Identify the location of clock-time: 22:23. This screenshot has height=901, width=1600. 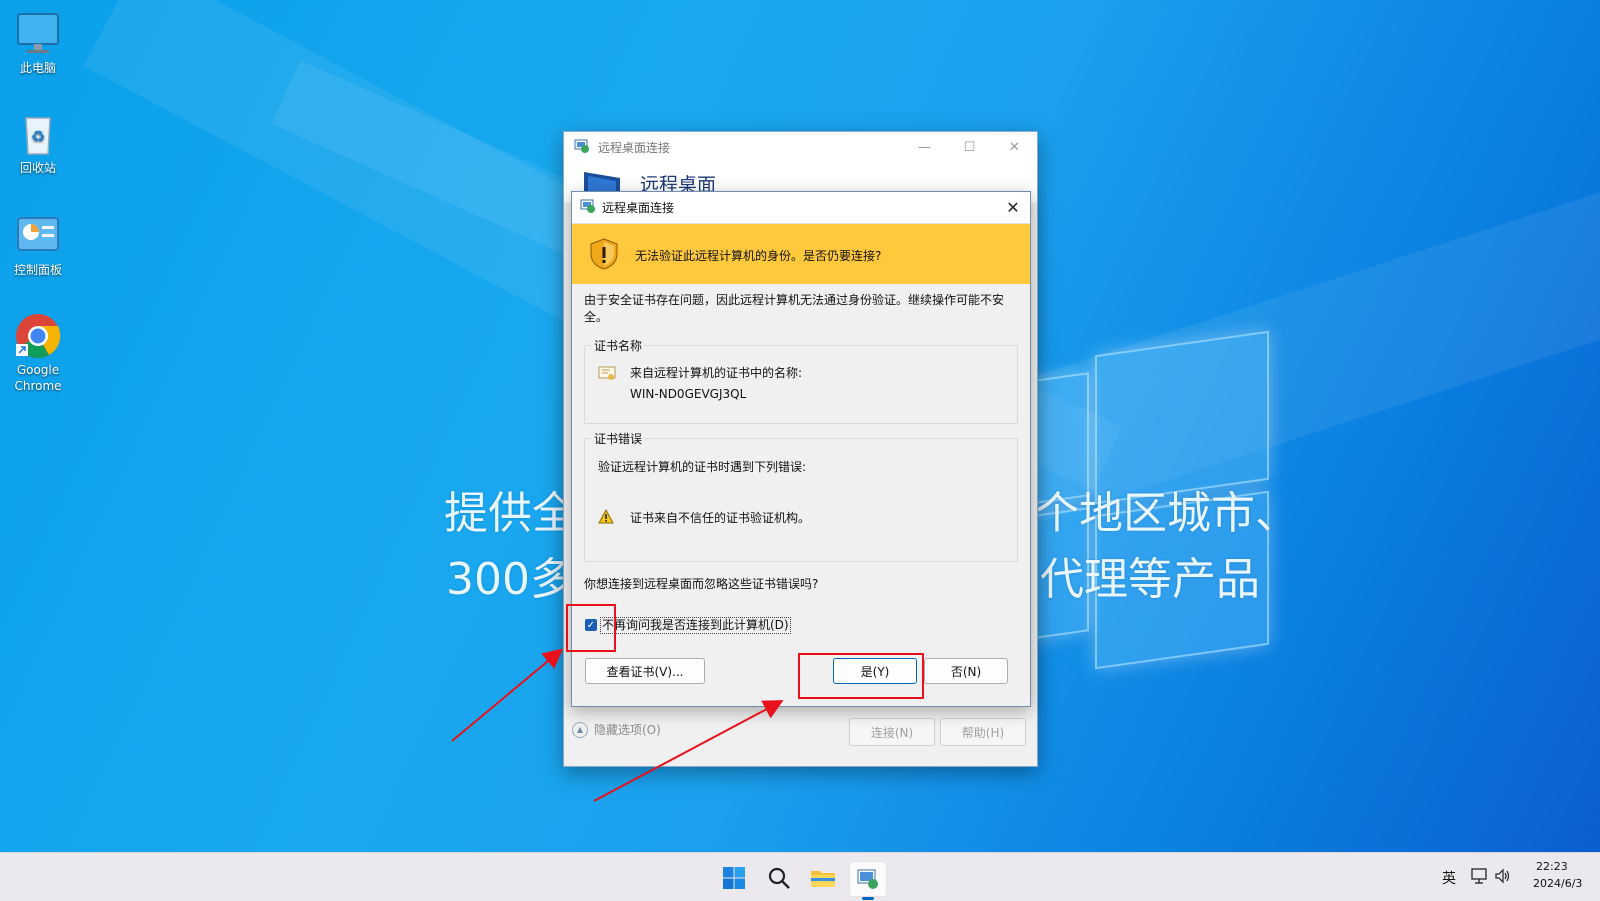
(1552, 866).